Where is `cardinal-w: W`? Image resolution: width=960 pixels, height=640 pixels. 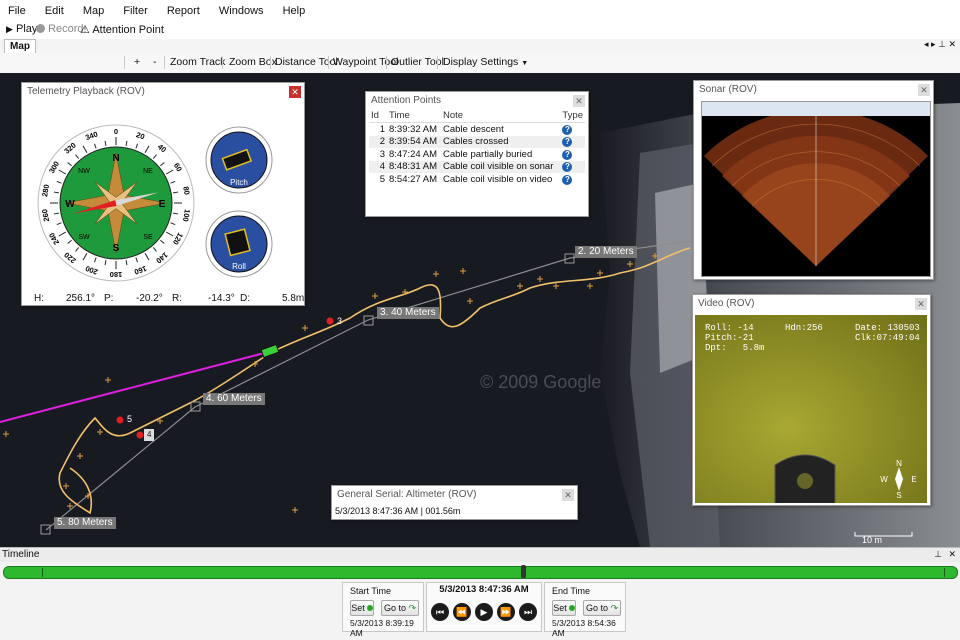 cardinal-w: W is located at coordinates (70, 204).